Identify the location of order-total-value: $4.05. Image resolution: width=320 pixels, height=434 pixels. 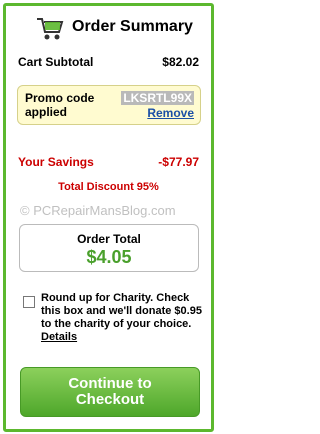
(109, 257).